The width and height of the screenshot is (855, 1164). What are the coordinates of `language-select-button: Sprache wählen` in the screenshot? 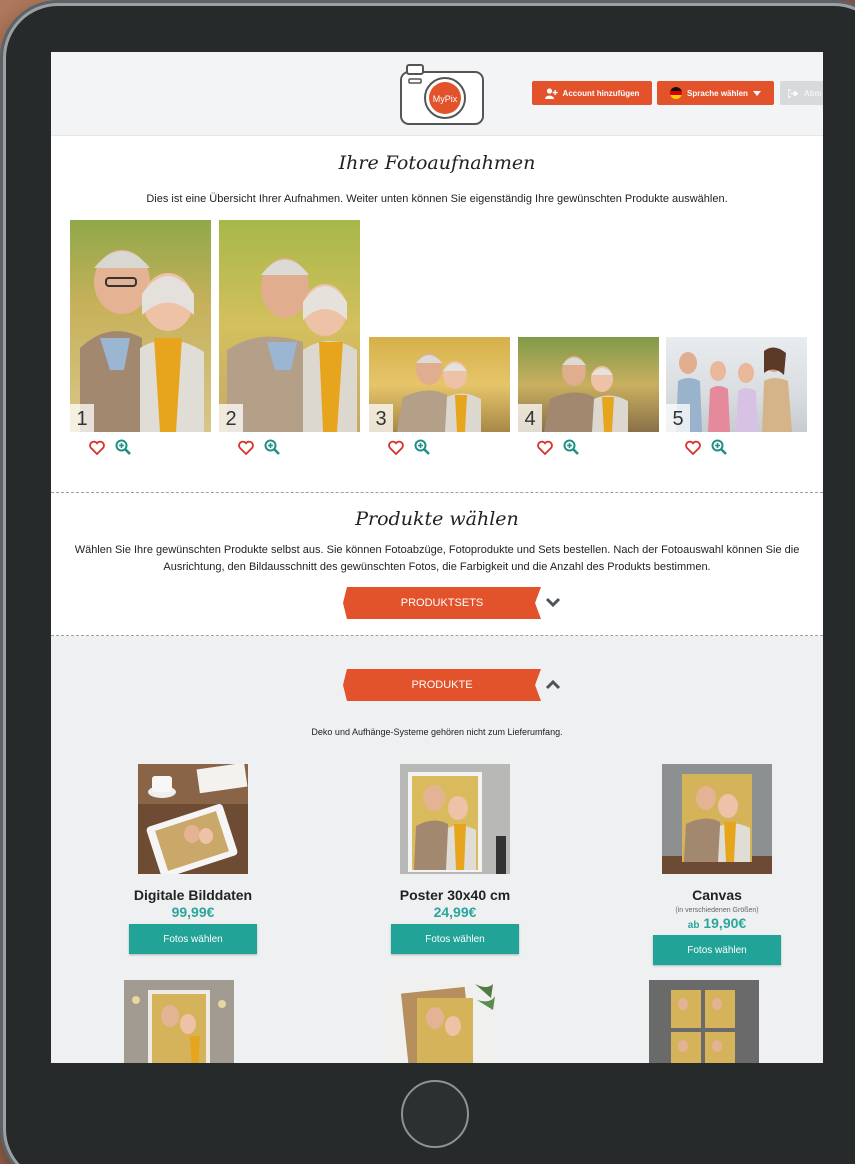 It's located at (715, 93).